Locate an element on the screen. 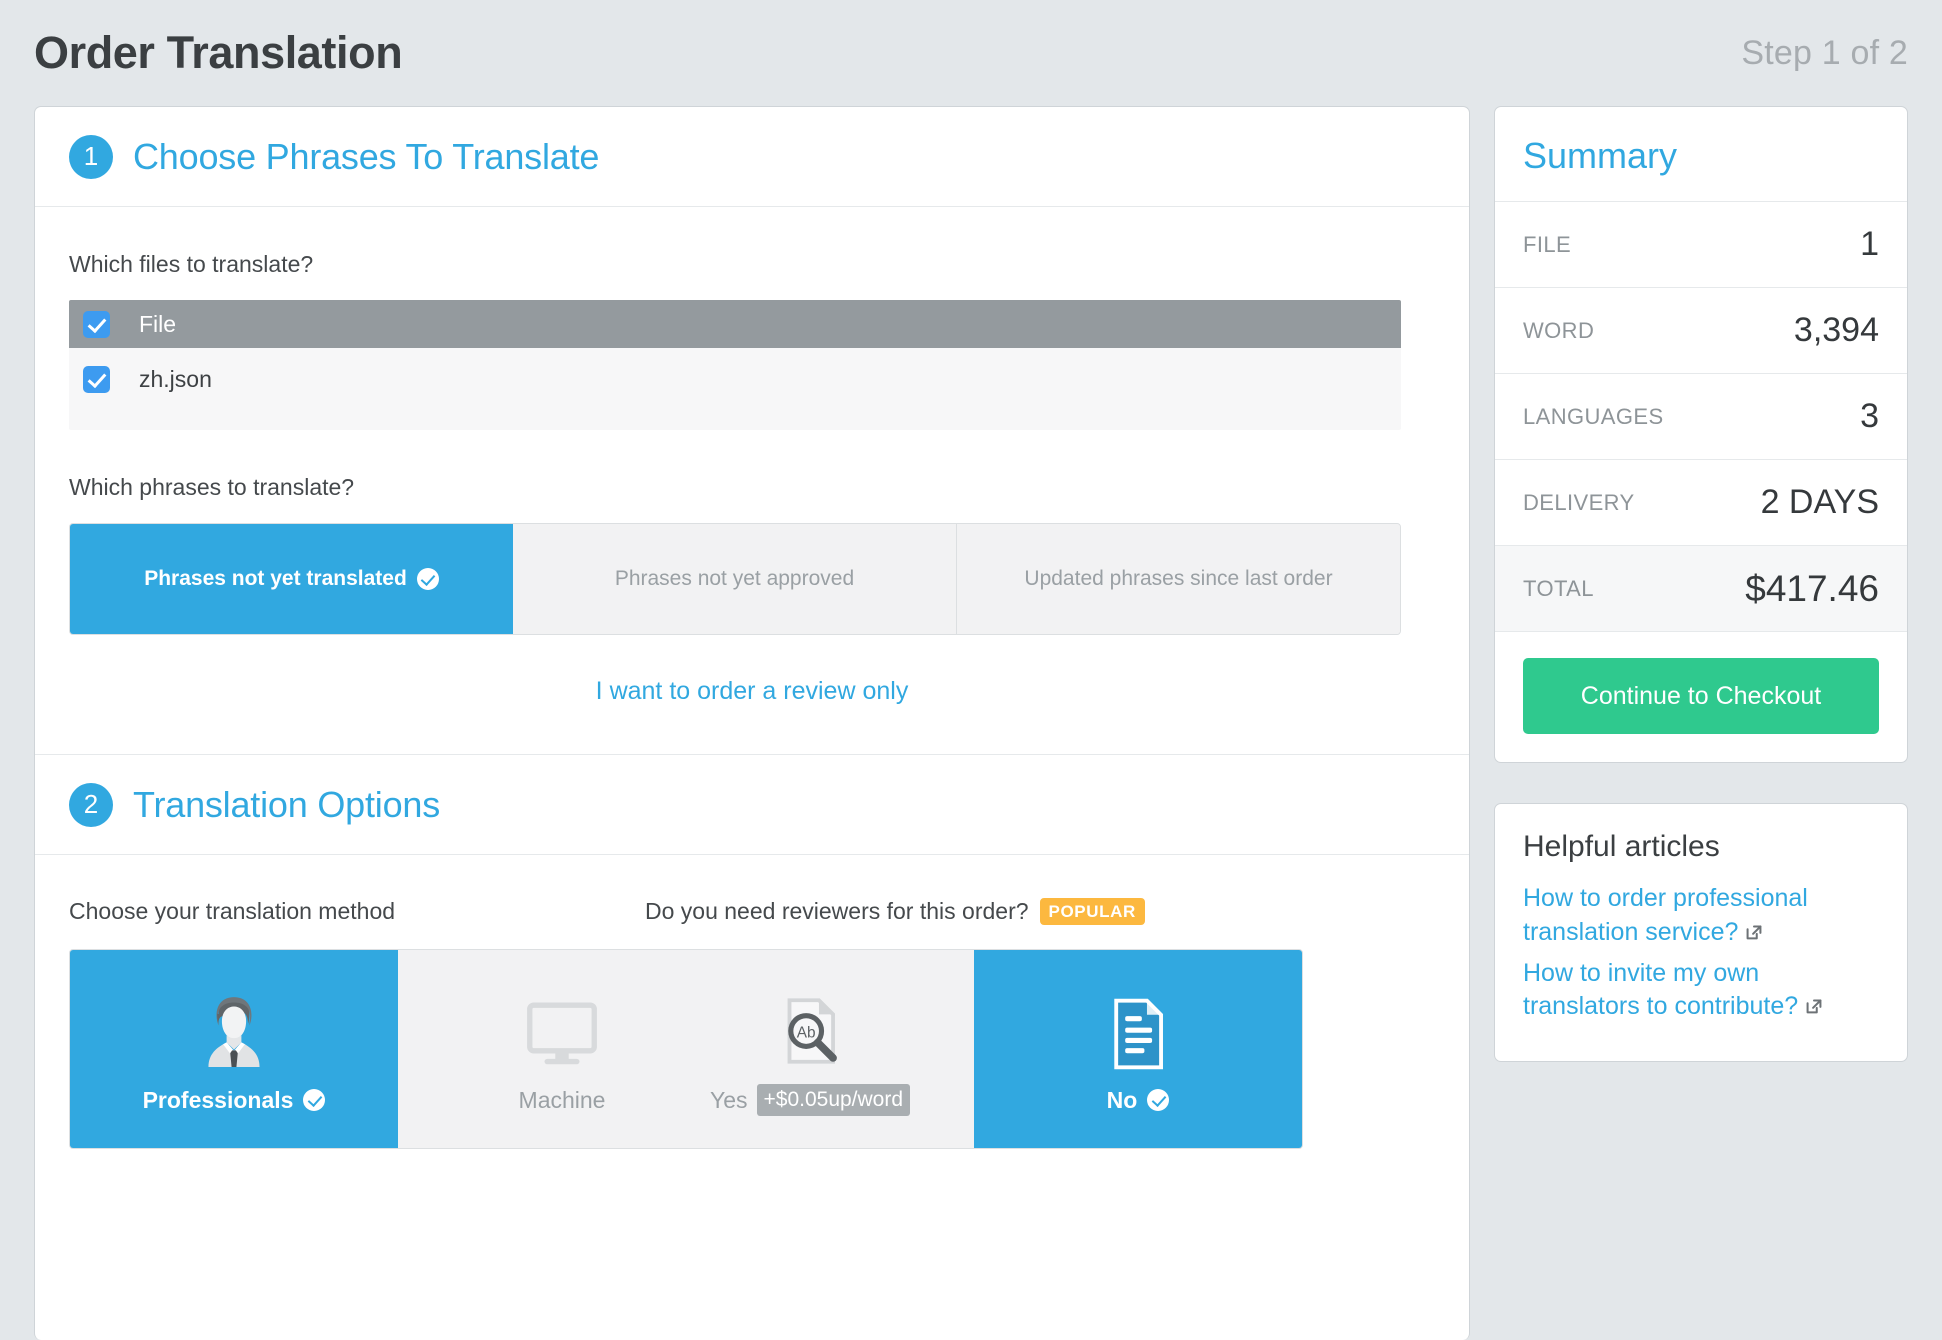  tile-reviewers-yes-label-wrap: Yes +$0.05up/word is located at coordinates (810, 1100).